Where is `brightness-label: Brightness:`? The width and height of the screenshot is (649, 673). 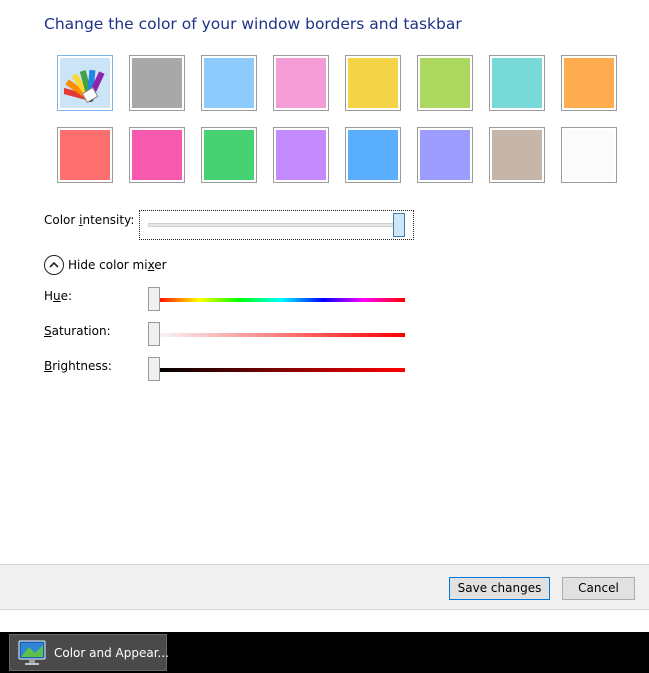
brightness-label: Brightness: is located at coordinates (78, 366).